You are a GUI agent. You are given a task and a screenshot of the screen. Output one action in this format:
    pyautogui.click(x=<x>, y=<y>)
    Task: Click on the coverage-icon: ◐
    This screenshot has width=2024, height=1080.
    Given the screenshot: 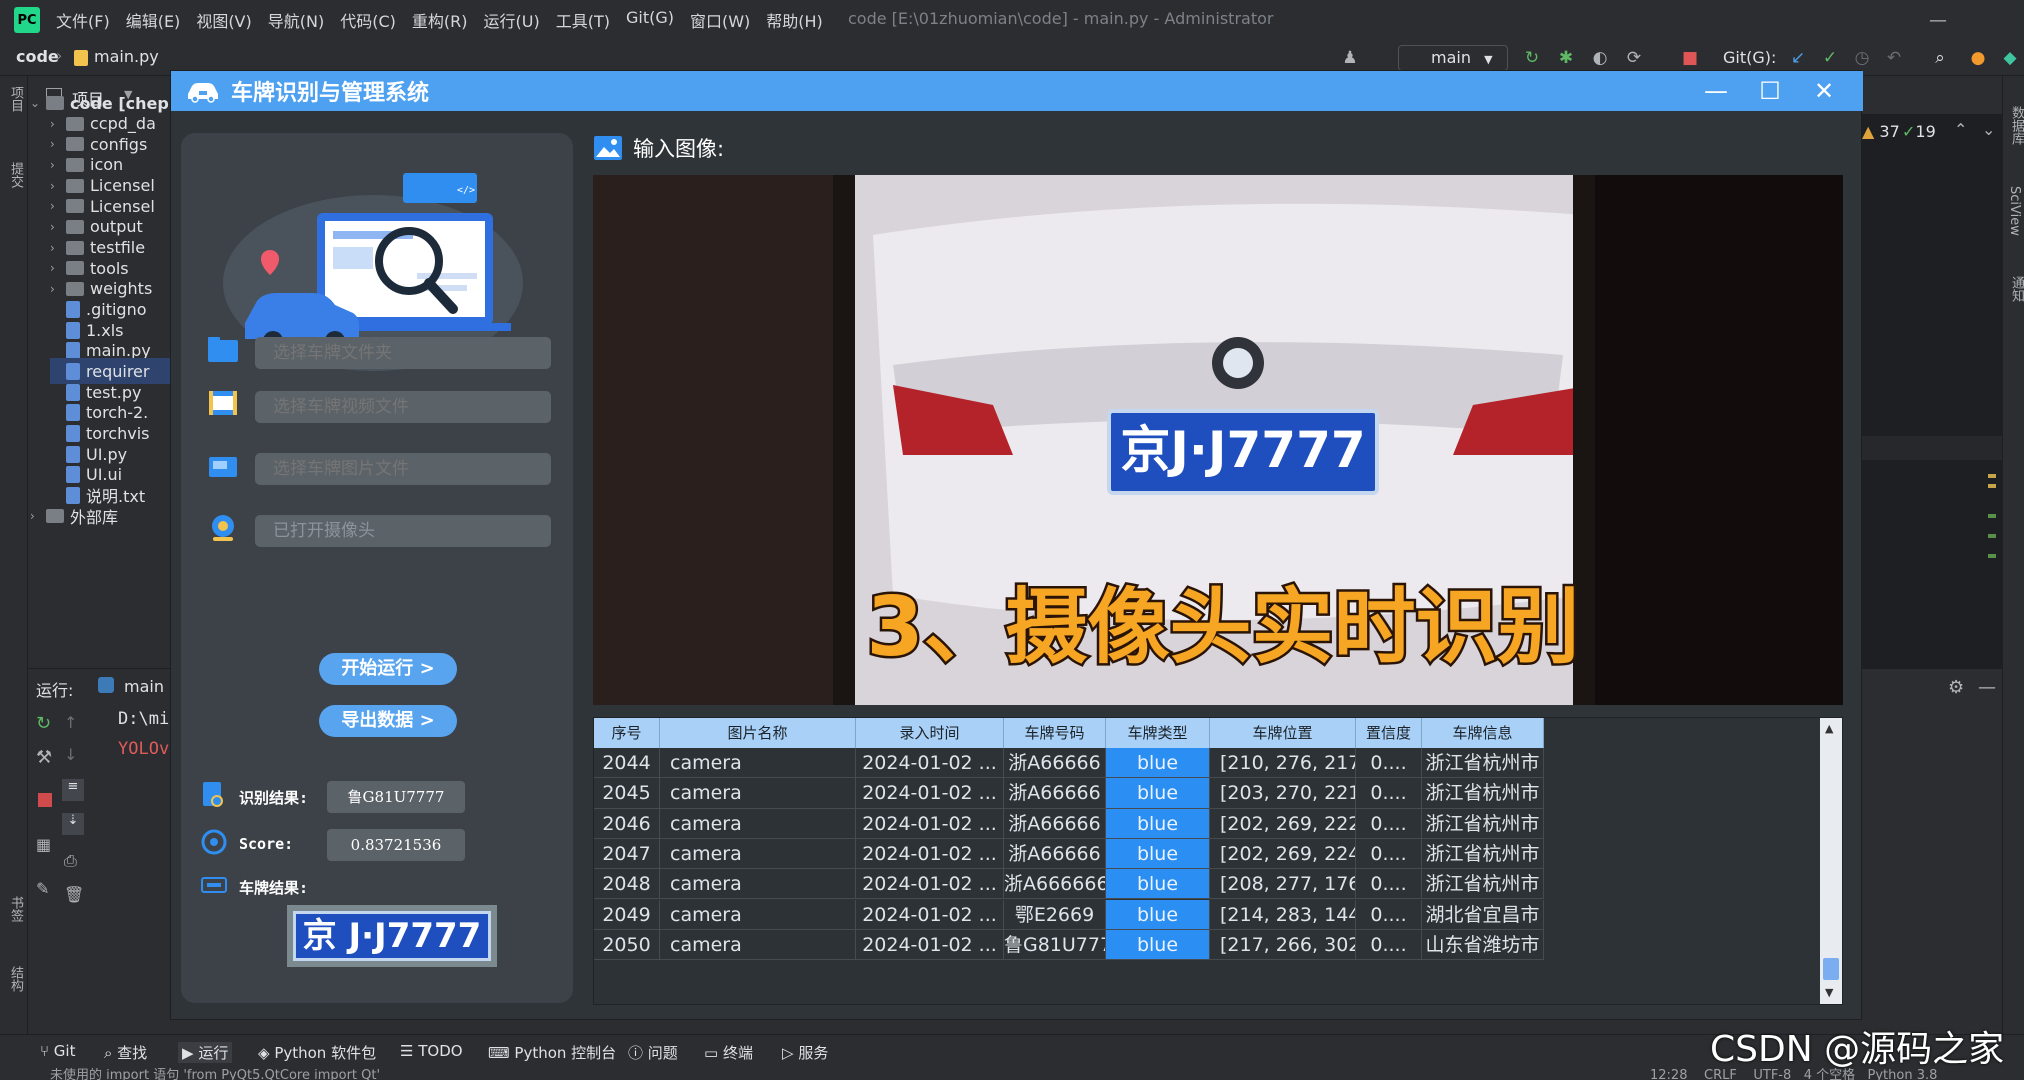 What is the action you would take?
    pyautogui.click(x=1600, y=58)
    